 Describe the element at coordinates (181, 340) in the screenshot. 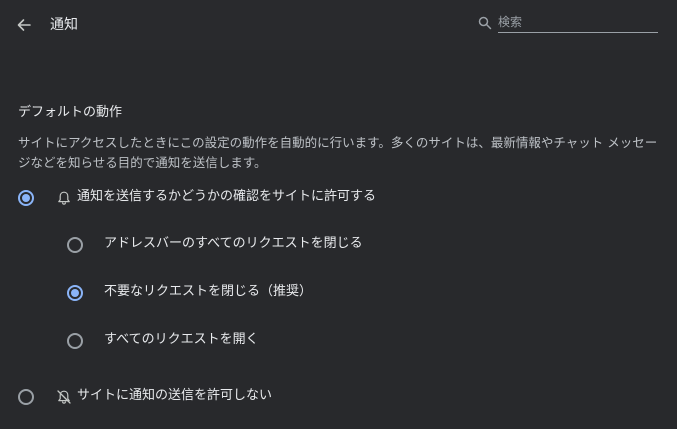

I see `suboption-expand-all-label: すべてのリクエストを開く` at that location.